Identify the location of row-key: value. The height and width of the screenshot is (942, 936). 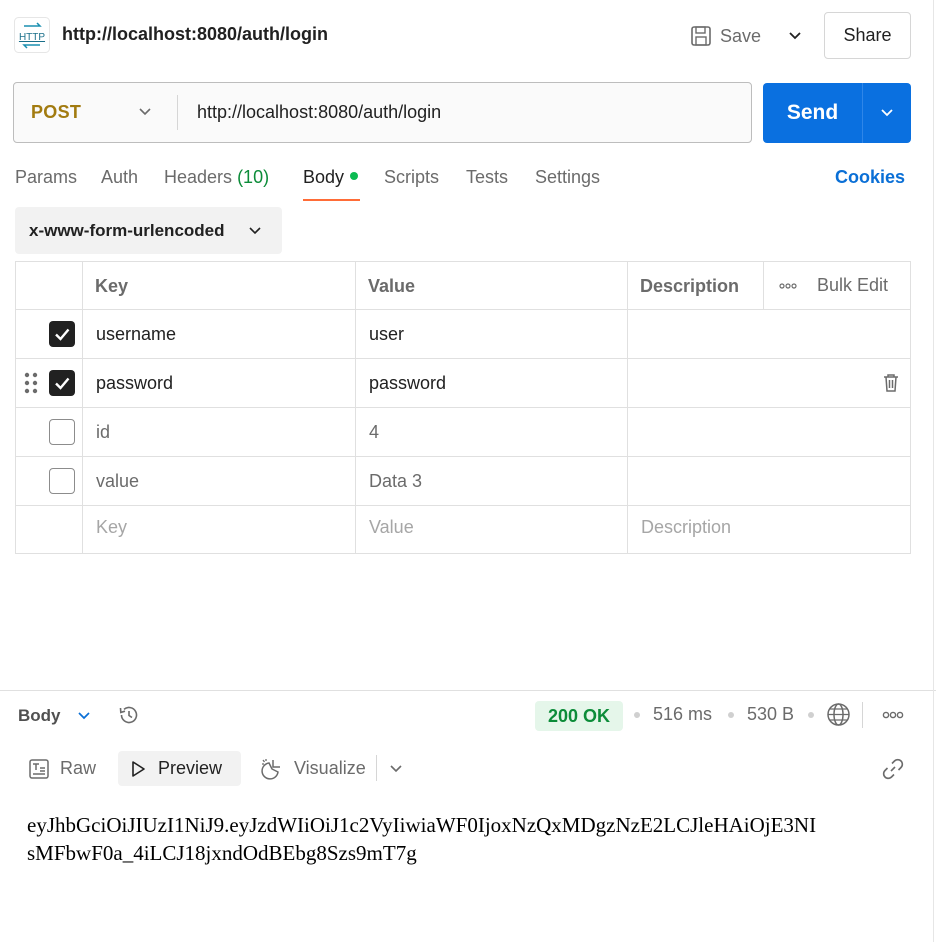
(117, 481).